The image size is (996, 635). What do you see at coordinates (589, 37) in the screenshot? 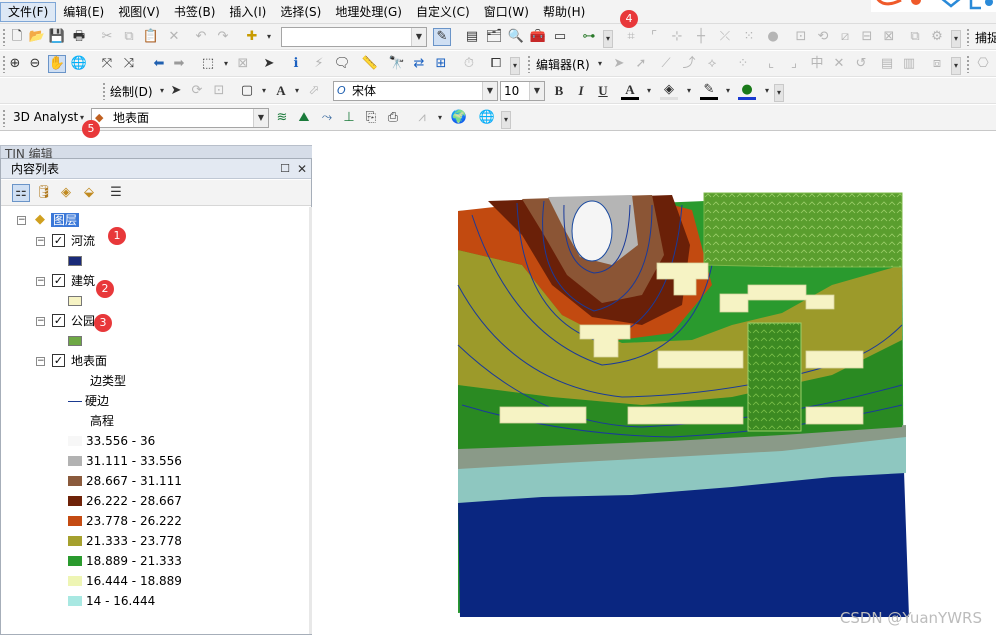
I see `model-builder-icon: ⊶` at bounding box center [589, 37].